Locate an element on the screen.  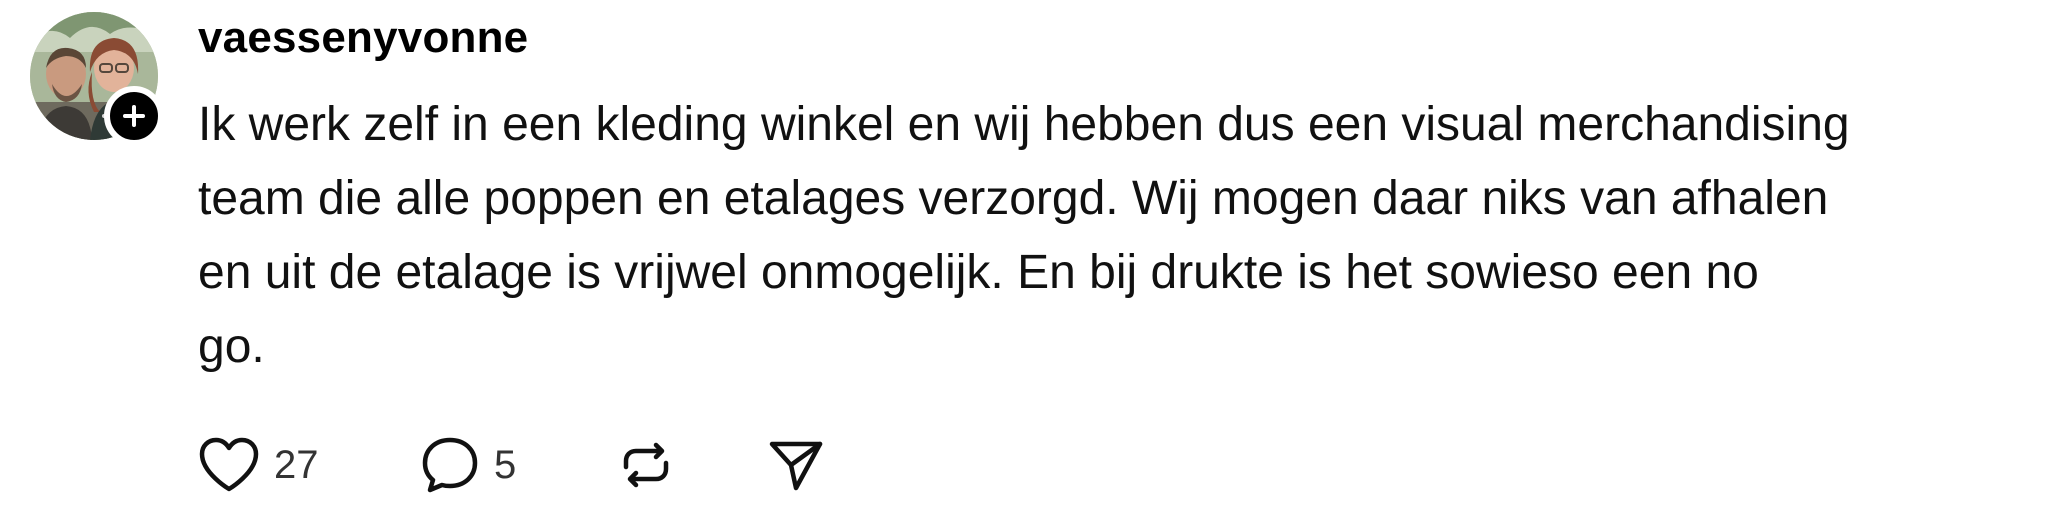
like-count: 27 is located at coordinates (296, 465).